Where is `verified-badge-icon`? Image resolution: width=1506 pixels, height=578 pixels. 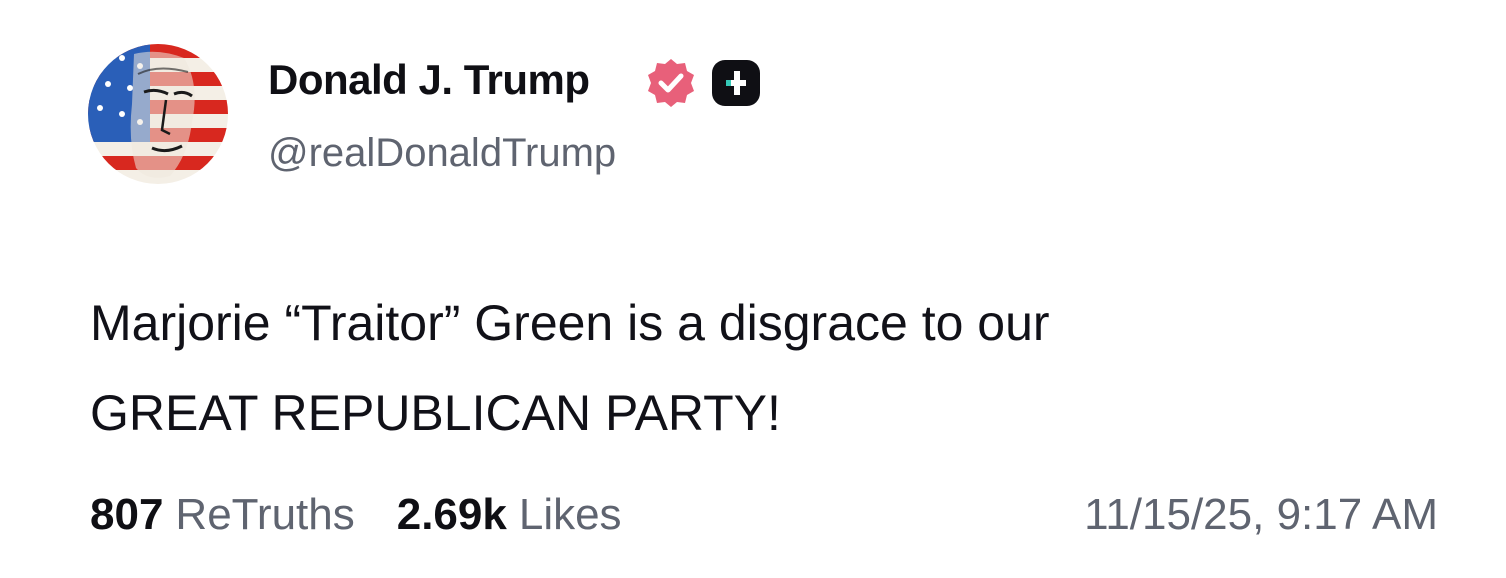 verified-badge-icon is located at coordinates (671, 83).